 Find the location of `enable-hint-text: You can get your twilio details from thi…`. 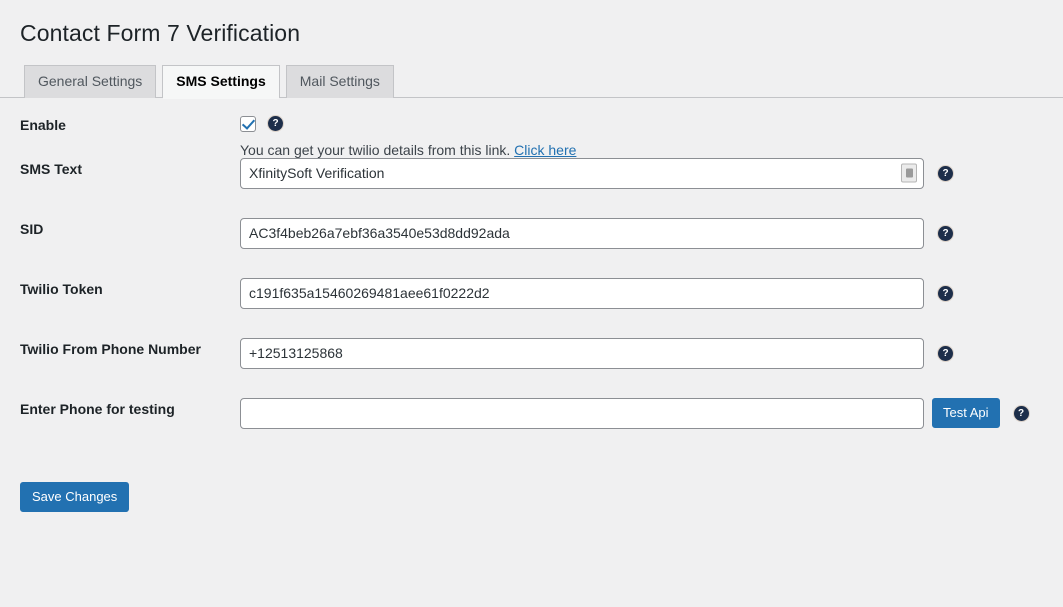

enable-hint-text: You can get your twilio details from thi… is located at coordinates (375, 149).